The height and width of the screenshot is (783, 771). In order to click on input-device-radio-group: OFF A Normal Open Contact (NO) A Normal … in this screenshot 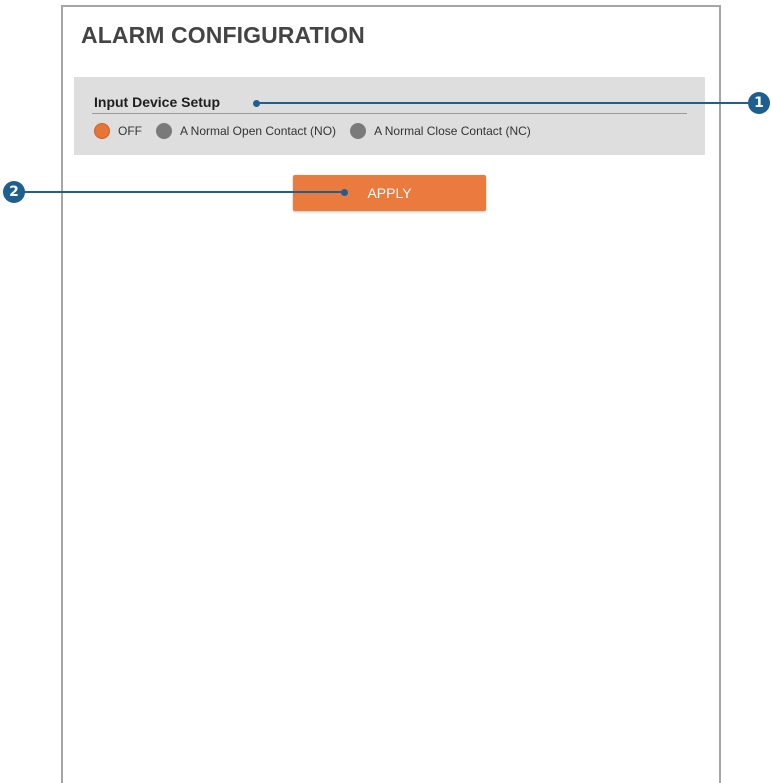, I will do `click(319, 131)`.